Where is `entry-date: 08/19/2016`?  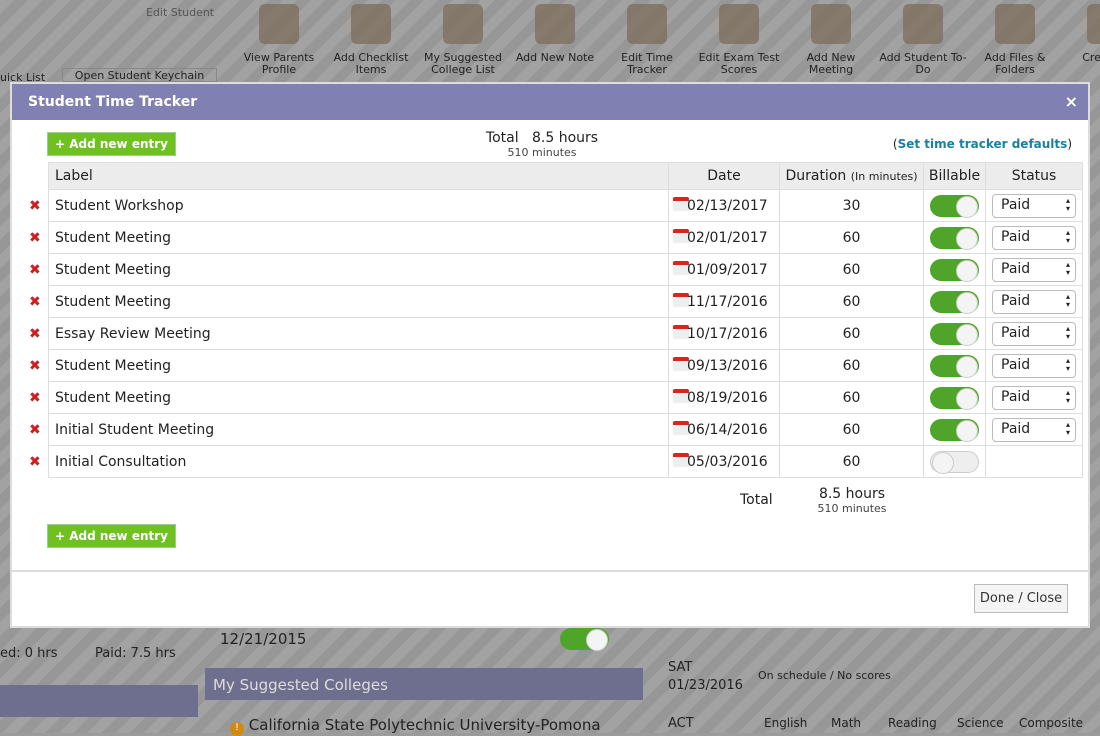
entry-date: 08/19/2016 is located at coordinates (727, 398).